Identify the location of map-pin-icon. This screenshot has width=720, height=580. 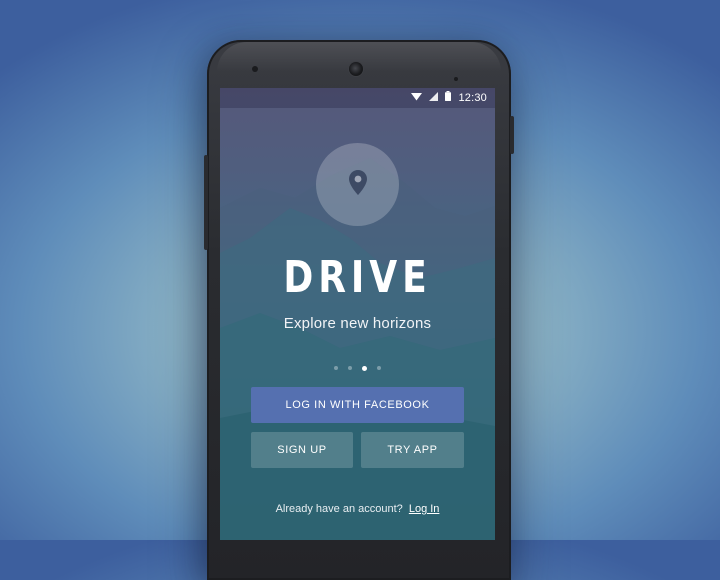
(357, 184).